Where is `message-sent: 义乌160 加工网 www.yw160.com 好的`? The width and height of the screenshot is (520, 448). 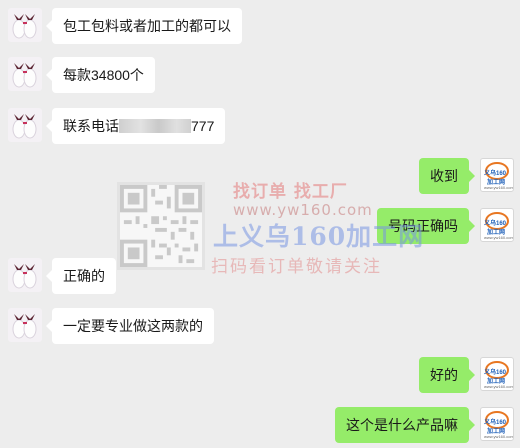 message-sent: 义乌160 加工网 www.yw160.com 好的 is located at coordinates (260, 375).